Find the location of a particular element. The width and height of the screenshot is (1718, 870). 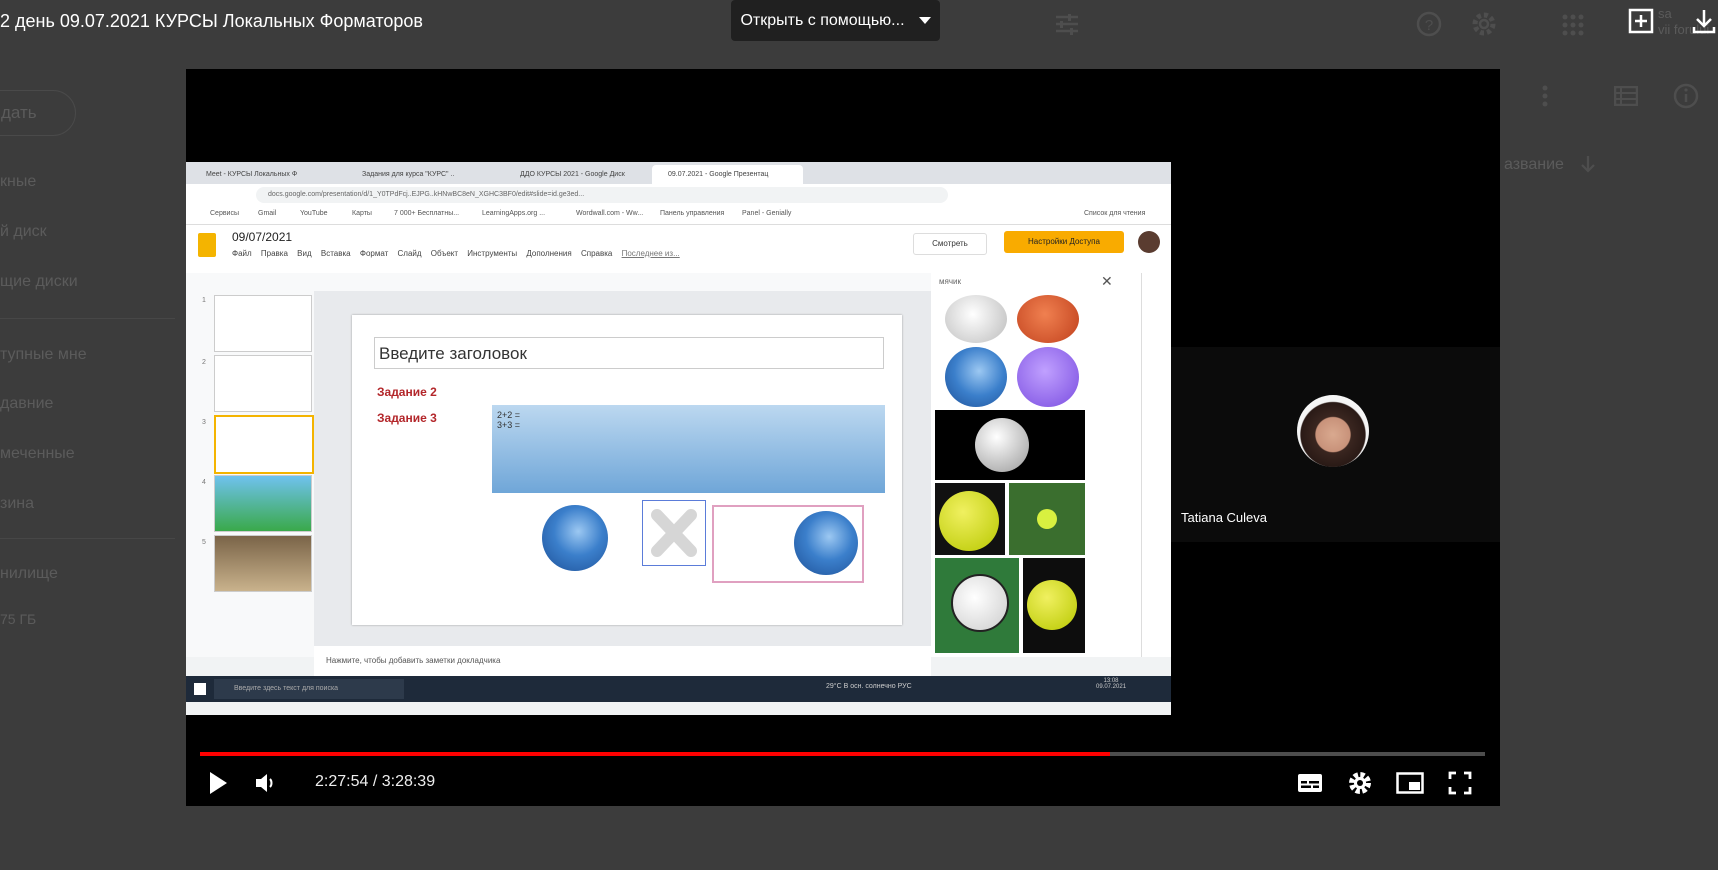

bookmark: Gmail is located at coordinates (267, 213).